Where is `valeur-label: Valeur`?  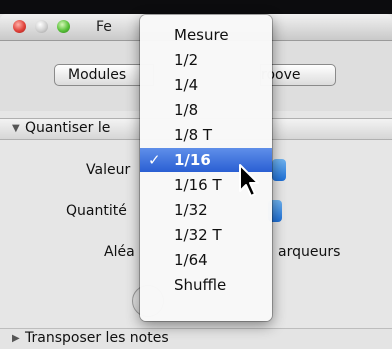
valeur-label: Valeur is located at coordinates (108, 170).